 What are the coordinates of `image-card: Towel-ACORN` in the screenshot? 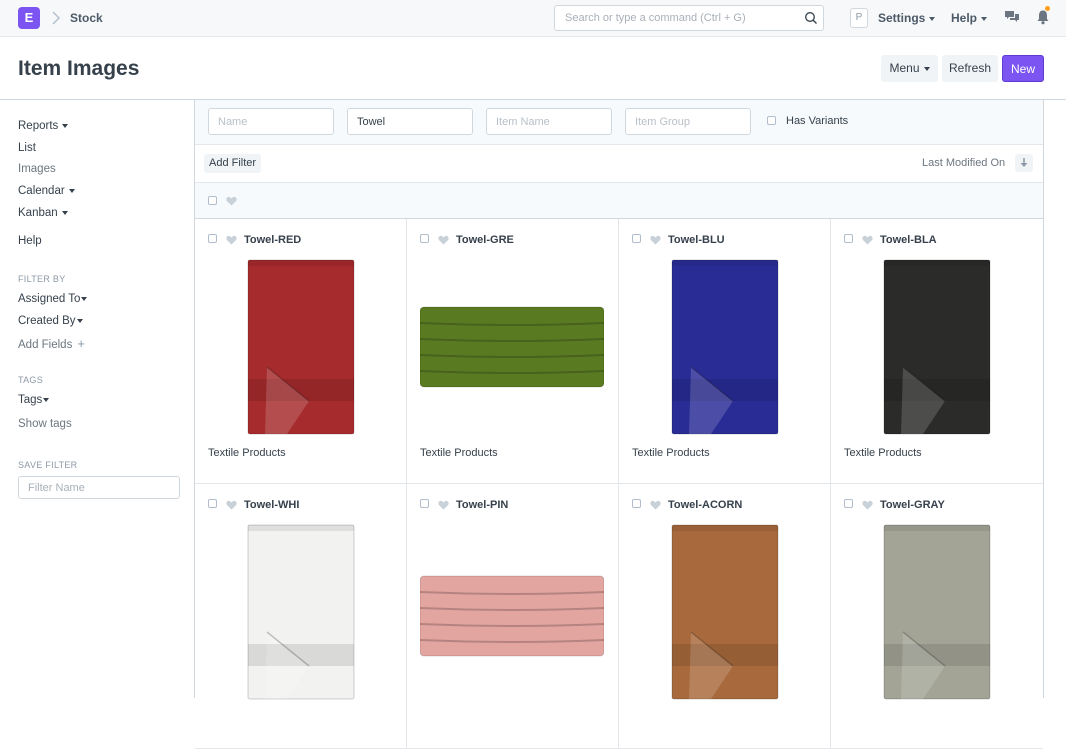 It's located at (725, 616).